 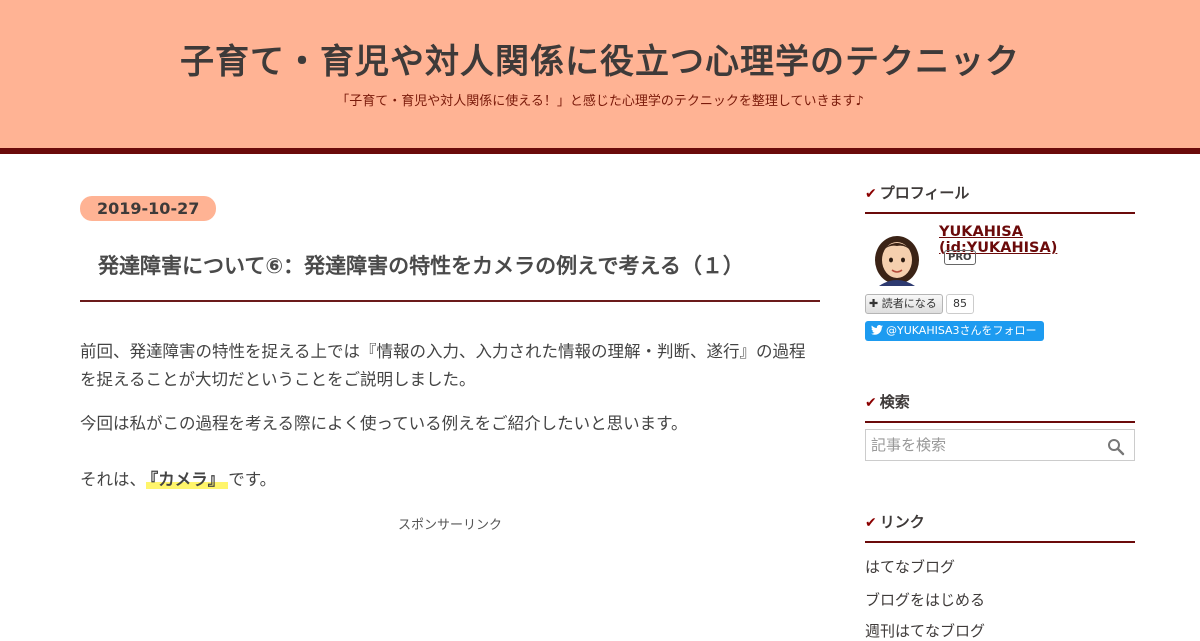 I want to click on search-input, so click(x=986, y=445).